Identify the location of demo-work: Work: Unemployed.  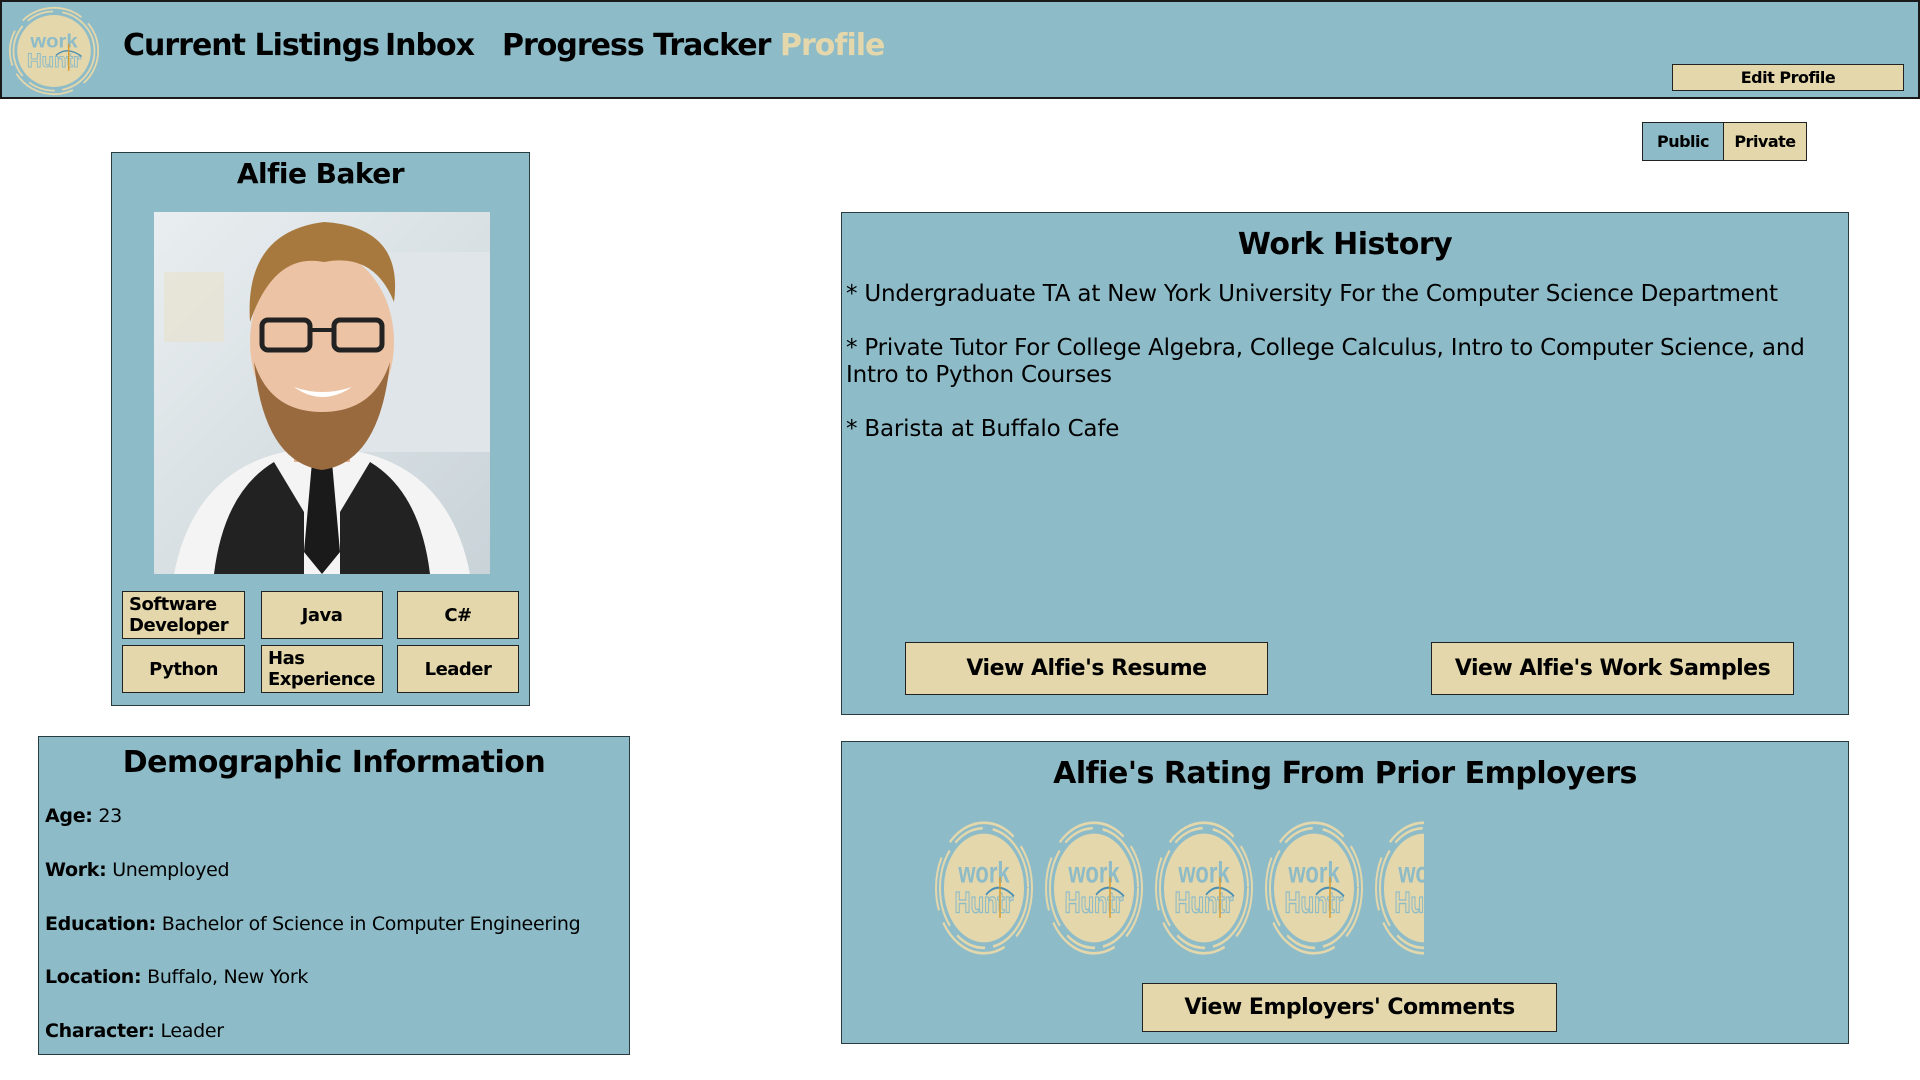
(137, 870).